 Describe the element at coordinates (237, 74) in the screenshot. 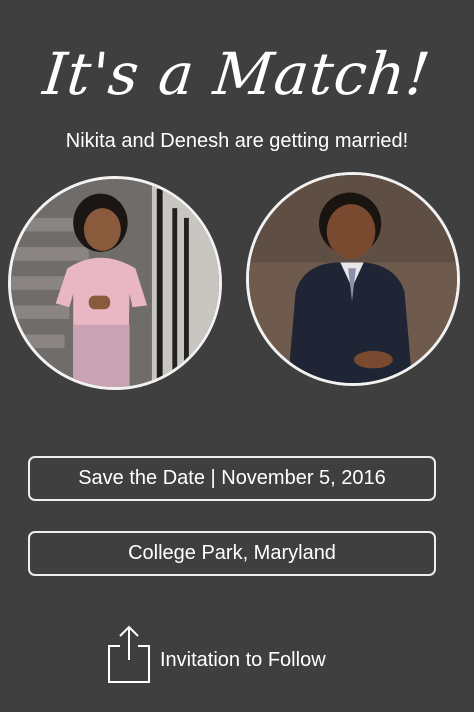

I see `page-title: It's a Match!` at that location.